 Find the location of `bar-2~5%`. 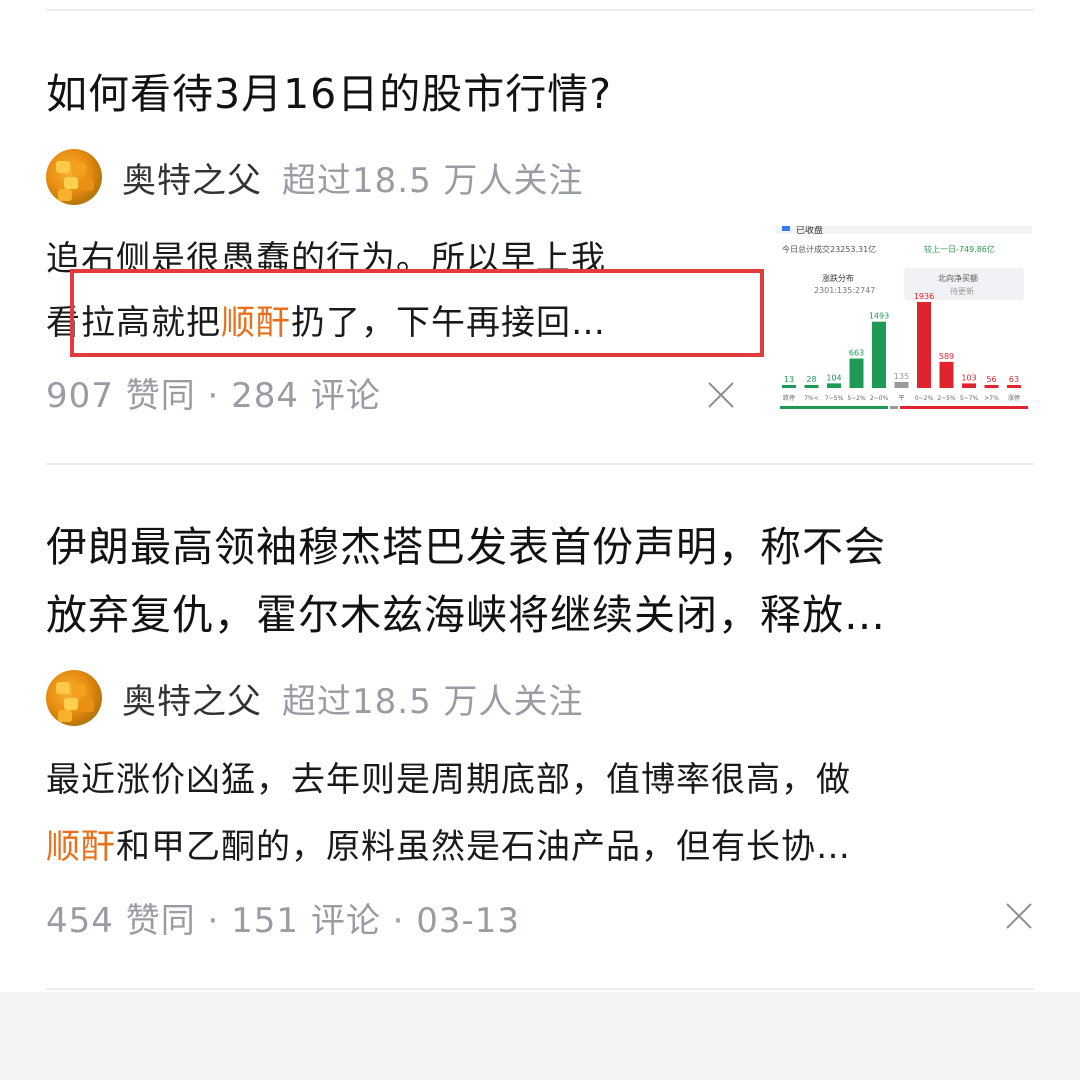

bar-2~5% is located at coordinates (946, 374).